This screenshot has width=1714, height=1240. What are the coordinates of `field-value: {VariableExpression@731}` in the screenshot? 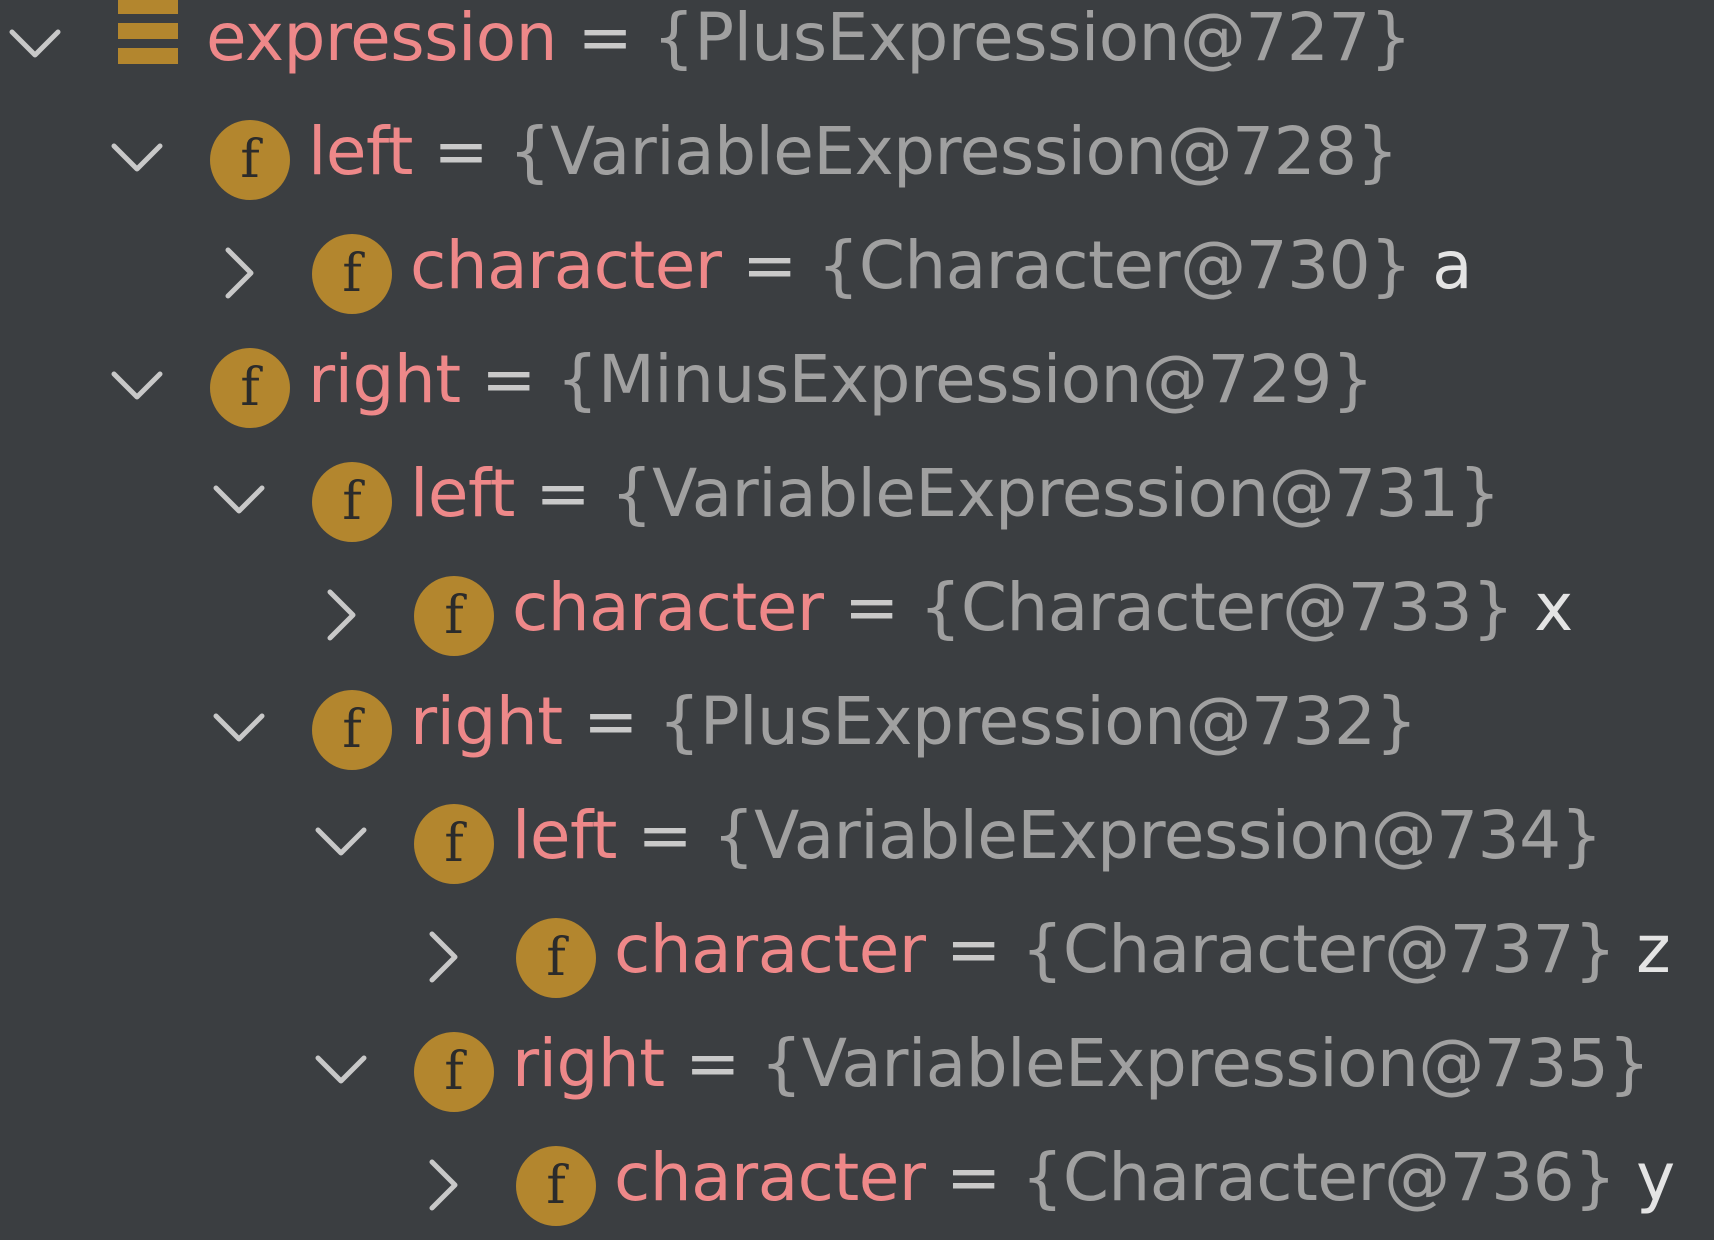 It's located at (1055, 493).